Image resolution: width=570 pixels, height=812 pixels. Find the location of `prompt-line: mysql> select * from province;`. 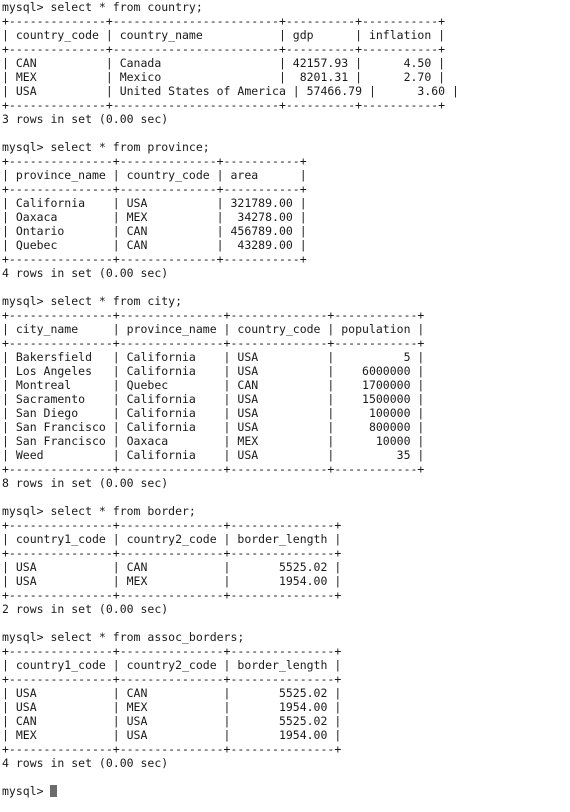

prompt-line: mysql> select * from province; is located at coordinates (106, 147).